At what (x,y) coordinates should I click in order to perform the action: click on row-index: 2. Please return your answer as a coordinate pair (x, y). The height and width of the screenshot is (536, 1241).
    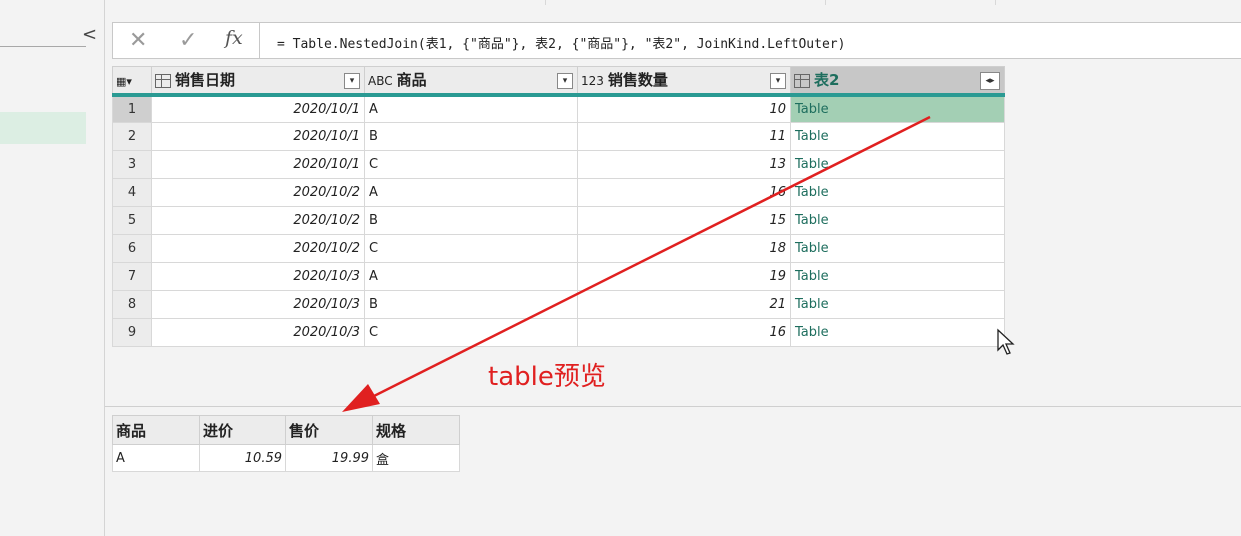
    Looking at the image, I should click on (132, 136).